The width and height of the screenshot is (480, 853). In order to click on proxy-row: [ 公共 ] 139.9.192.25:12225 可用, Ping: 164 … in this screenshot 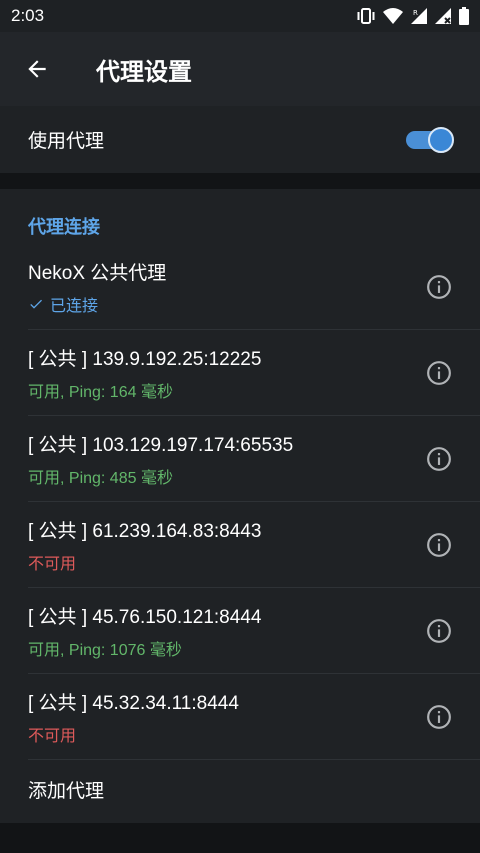, I will do `click(240, 373)`.